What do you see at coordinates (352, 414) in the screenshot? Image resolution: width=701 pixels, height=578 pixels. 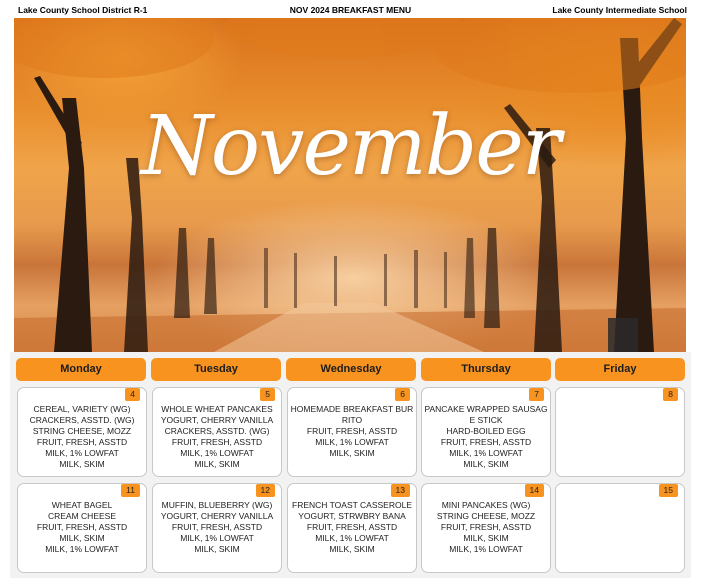 I see `menu-item: HOMEMADE BREAKFAST BURRITO` at bounding box center [352, 414].